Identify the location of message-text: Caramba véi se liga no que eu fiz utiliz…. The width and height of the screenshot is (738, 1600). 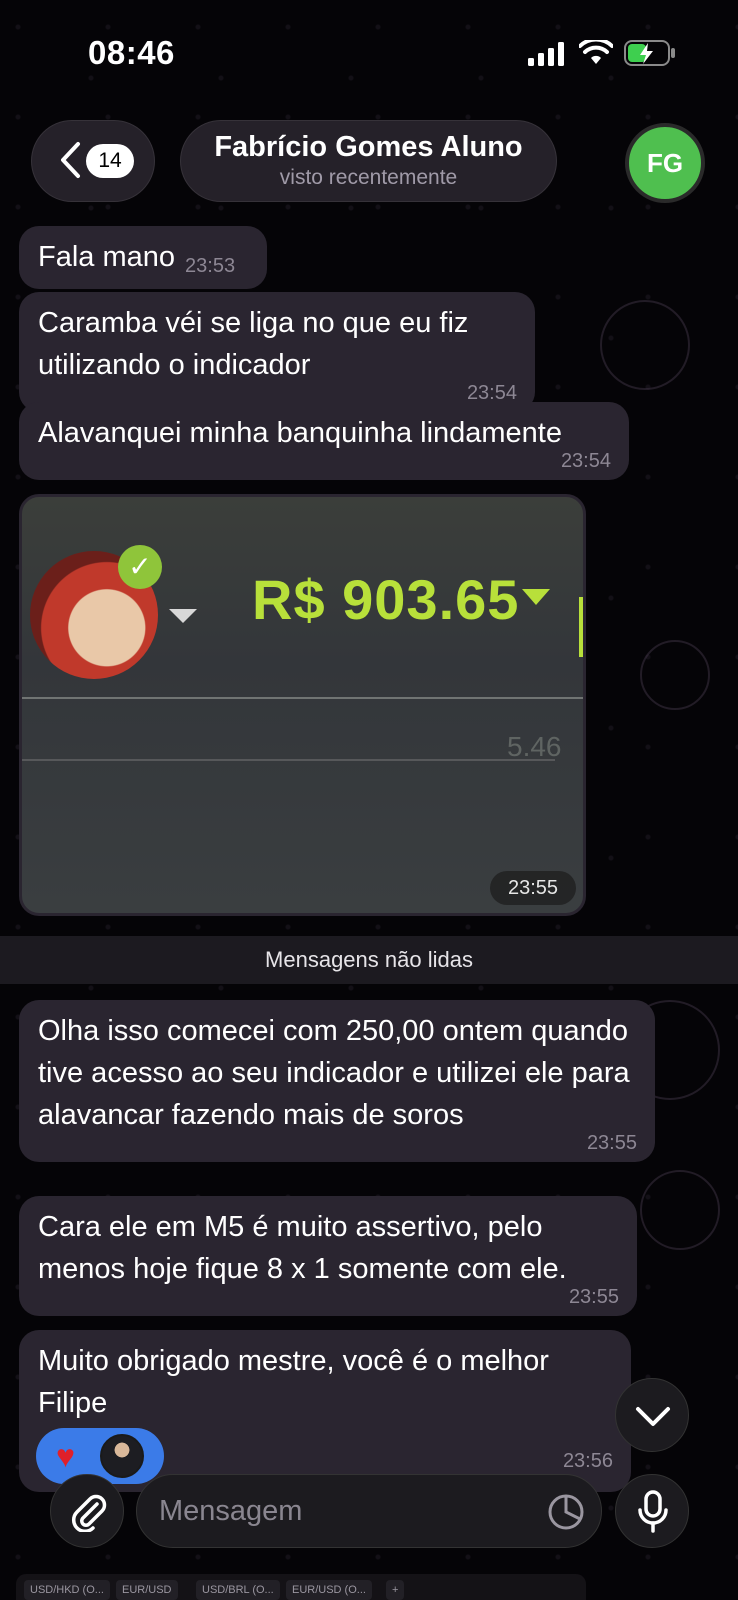
(253, 344).